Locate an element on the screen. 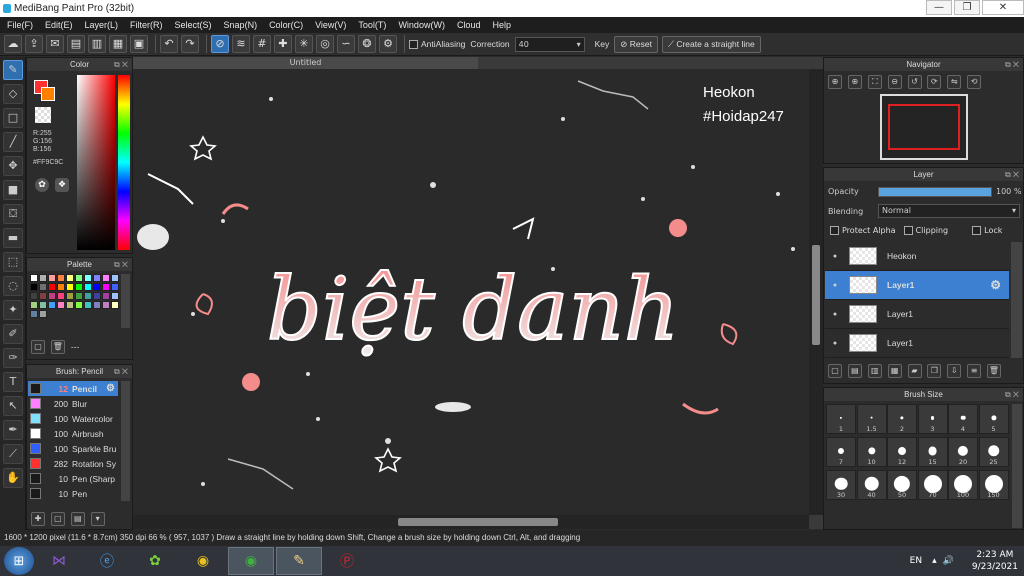 The width and height of the screenshot is (1024, 576). menu-view: View(V) is located at coordinates (330, 25).